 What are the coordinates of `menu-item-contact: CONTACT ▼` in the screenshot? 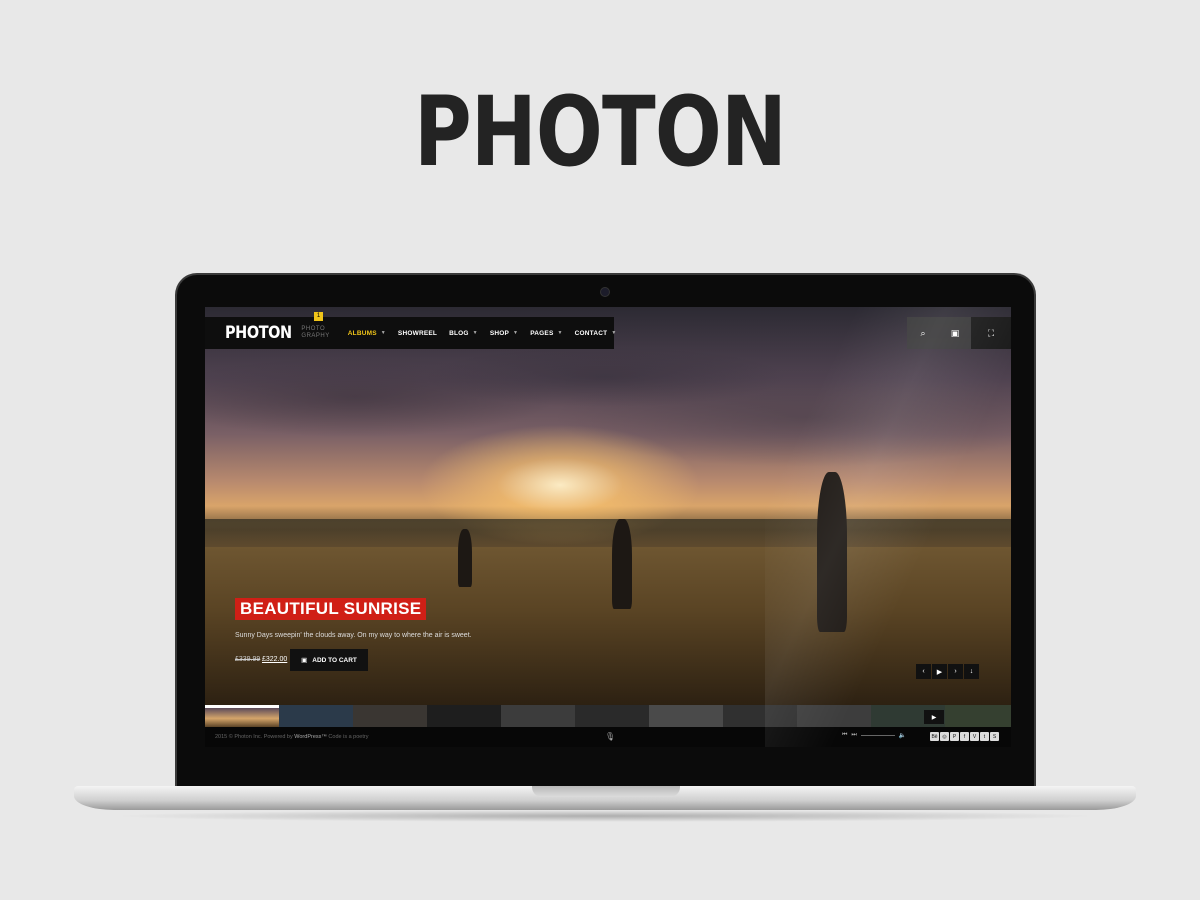 It's located at (596, 333).